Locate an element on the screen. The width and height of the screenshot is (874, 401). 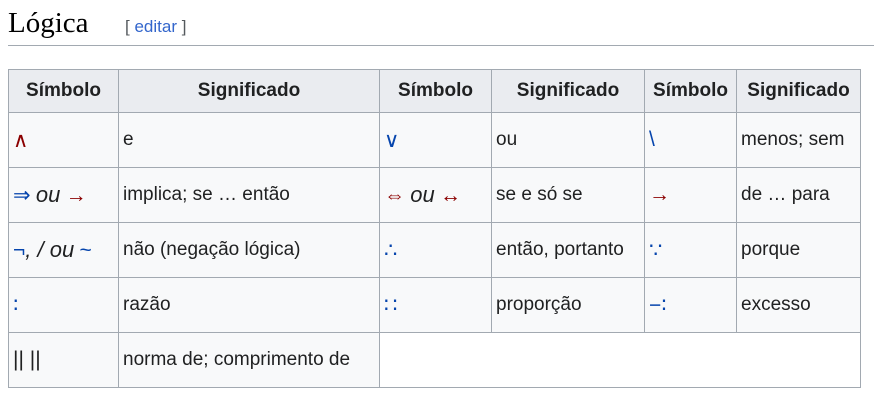
meaning-cell: norma de; comprimento de is located at coordinates (249, 360).